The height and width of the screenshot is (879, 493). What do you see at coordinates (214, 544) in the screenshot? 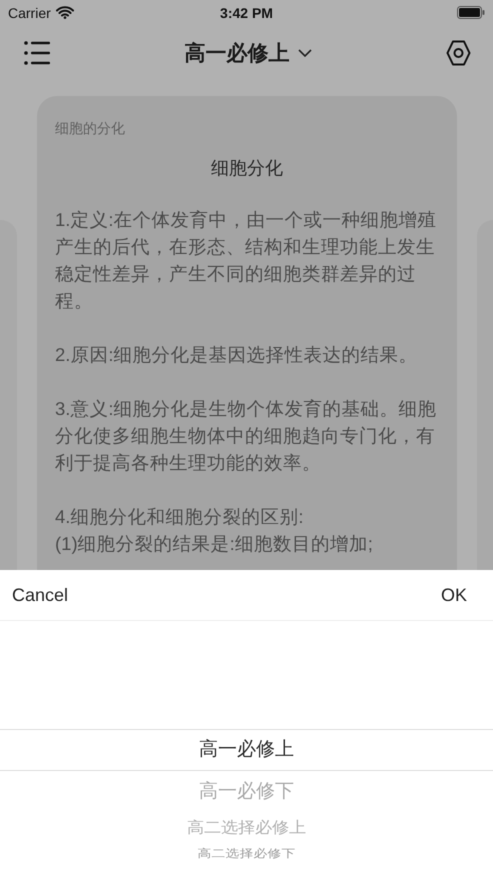
I see `card-paragraph: (1)细胞分裂的结果是:细胞数目的增加;` at bounding box center [214, 544].